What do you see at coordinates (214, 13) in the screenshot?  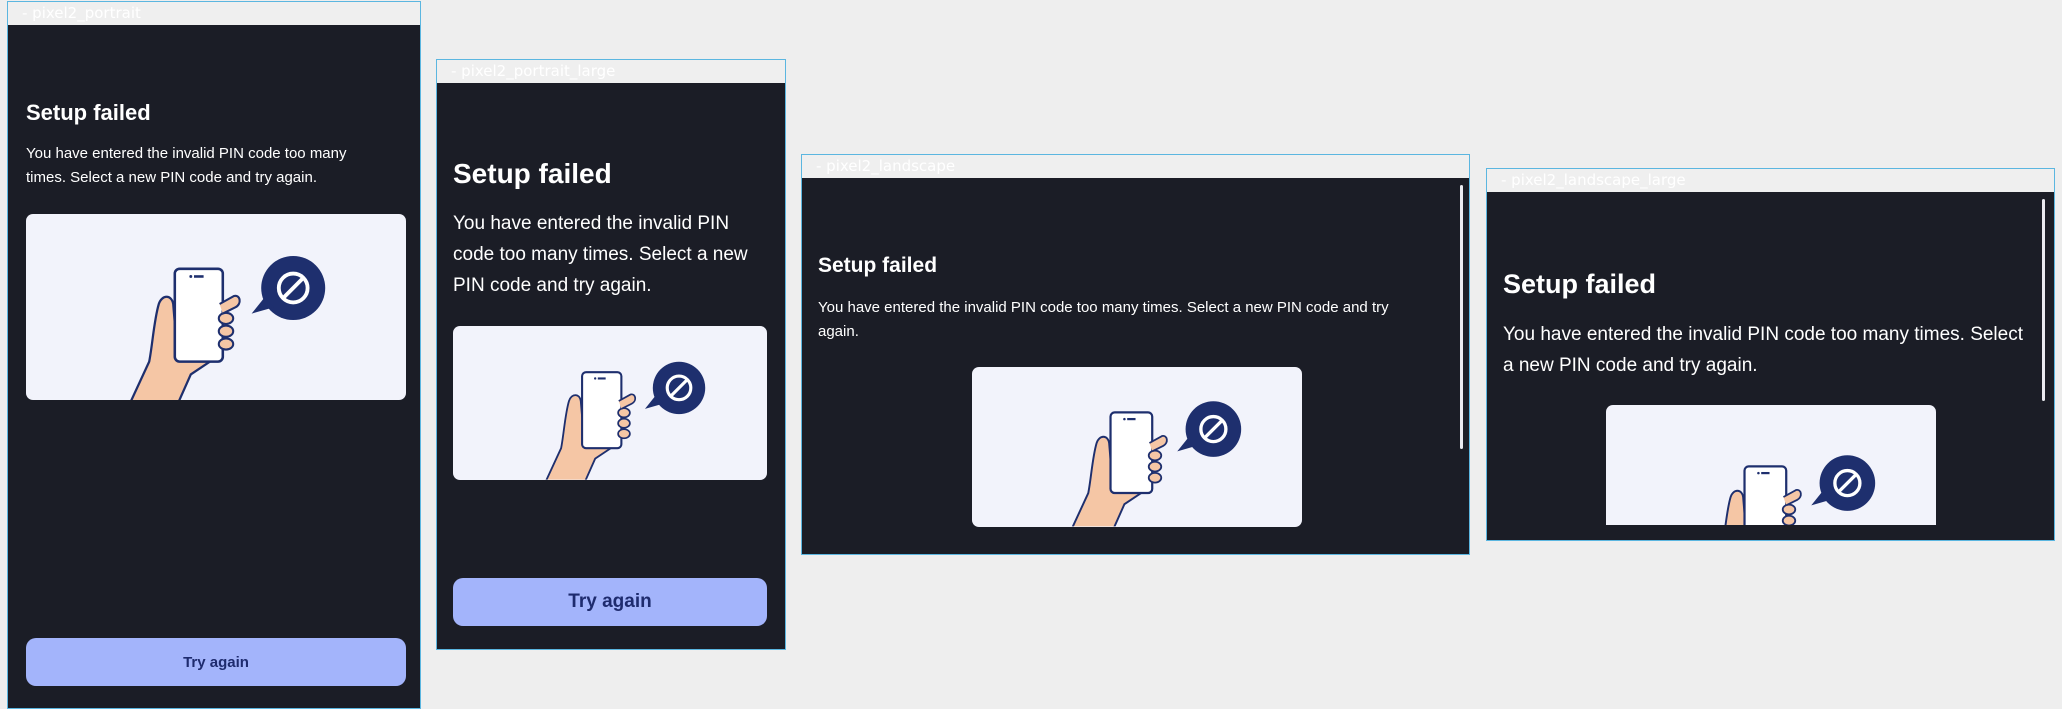 I see `frame-label: - pixel2_portrait` at bounding box center [214, 13].